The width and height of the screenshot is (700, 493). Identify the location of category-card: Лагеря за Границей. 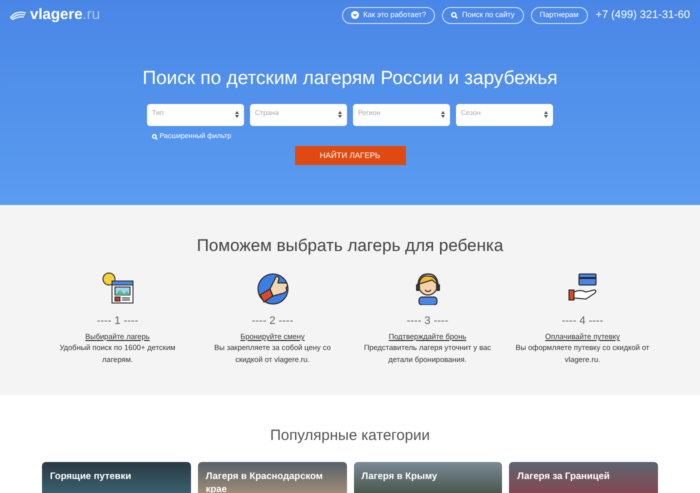
(583, 477).